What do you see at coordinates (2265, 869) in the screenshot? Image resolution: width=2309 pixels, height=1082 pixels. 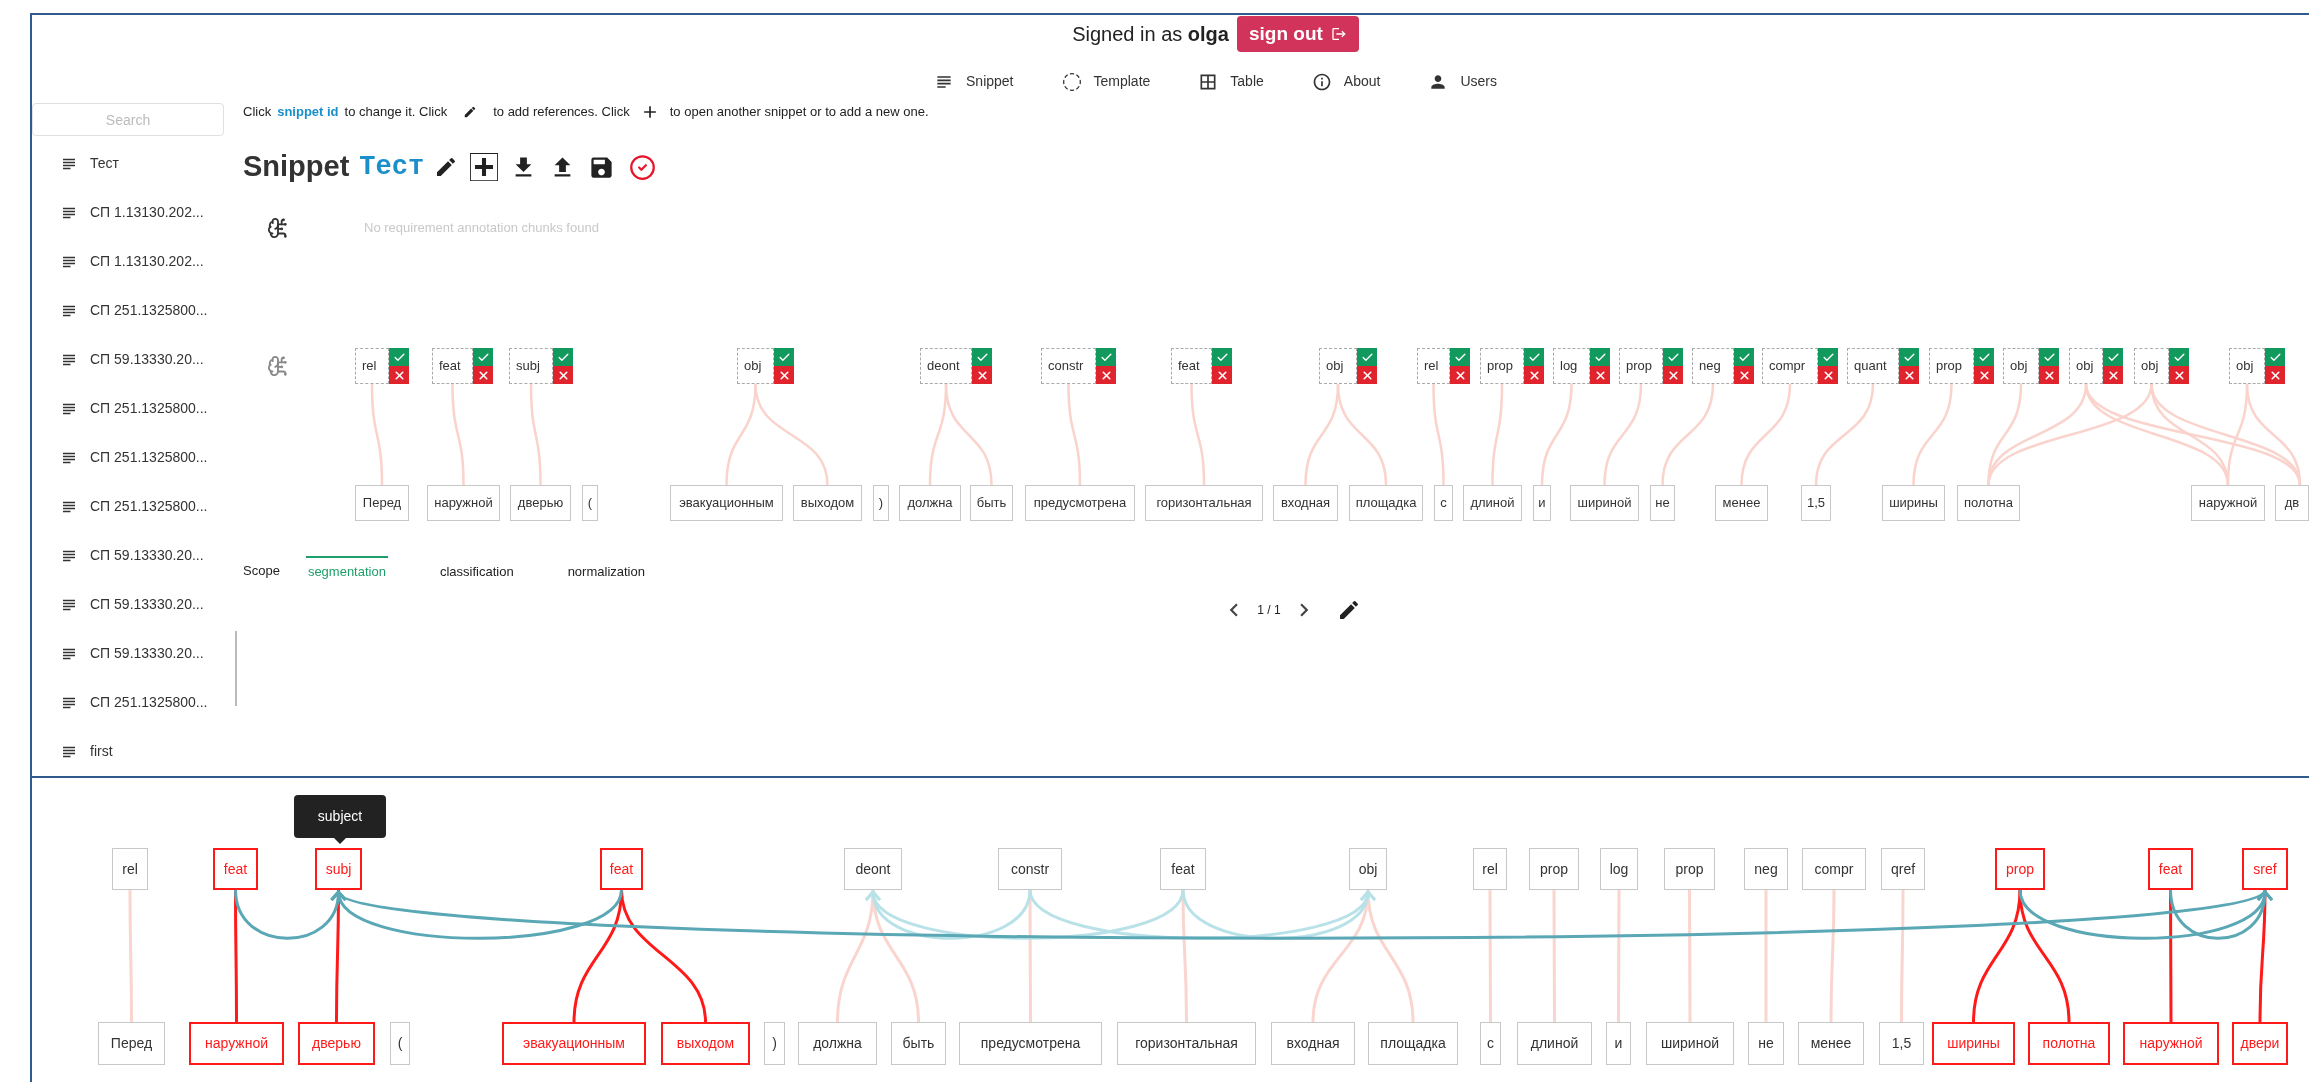 I see `tag-node: sref` at bounding box center [2265, 869].